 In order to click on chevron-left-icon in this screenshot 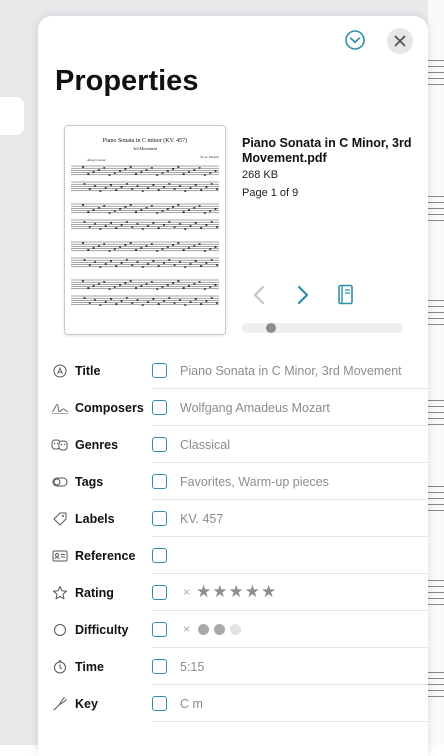, I will do `click(259, 295)`.